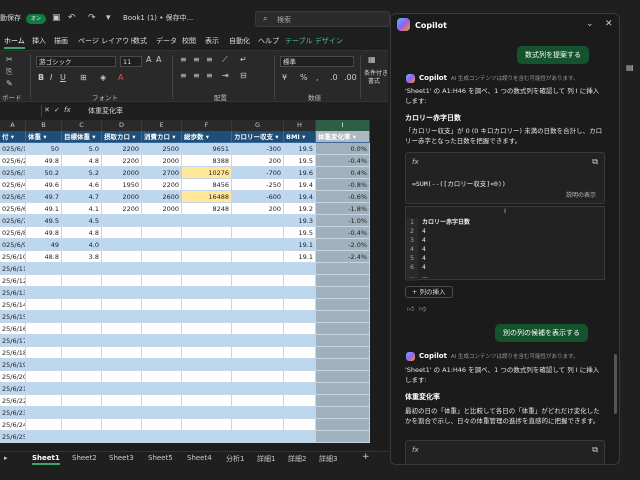  I want to click on table-cell: -2.4%, so click(343, 257).